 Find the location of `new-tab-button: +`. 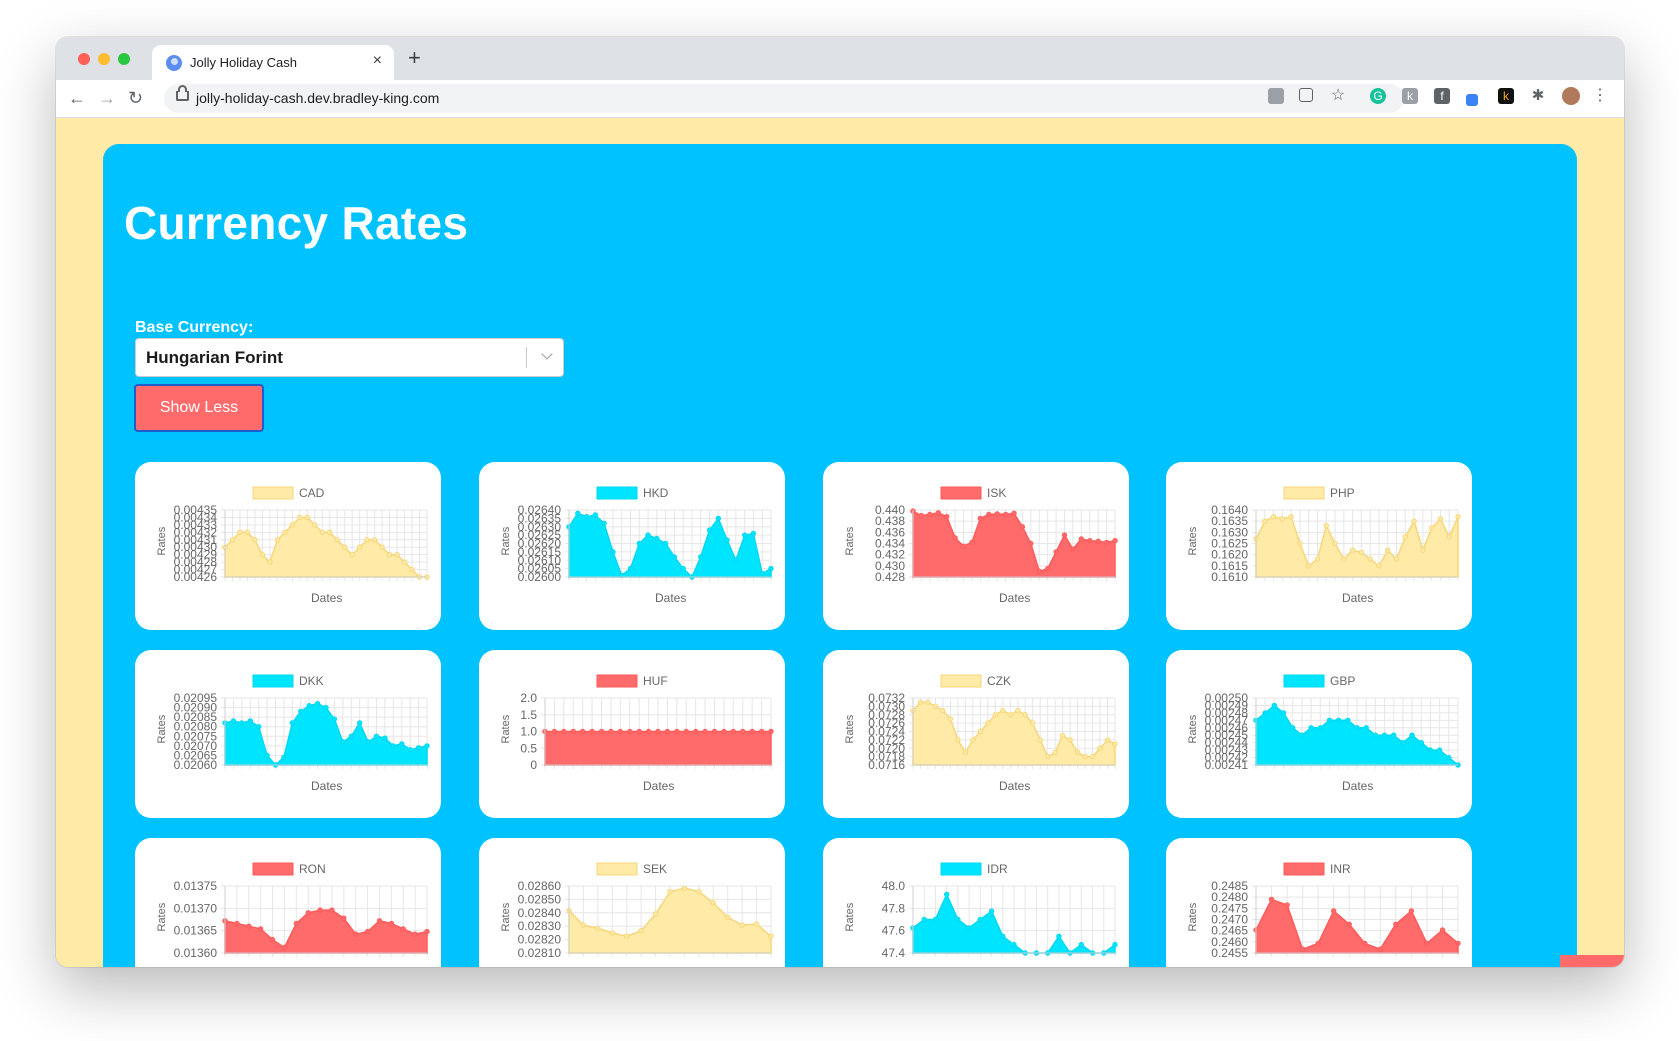

new-tab-button: + is located at coordinates (414, 58).